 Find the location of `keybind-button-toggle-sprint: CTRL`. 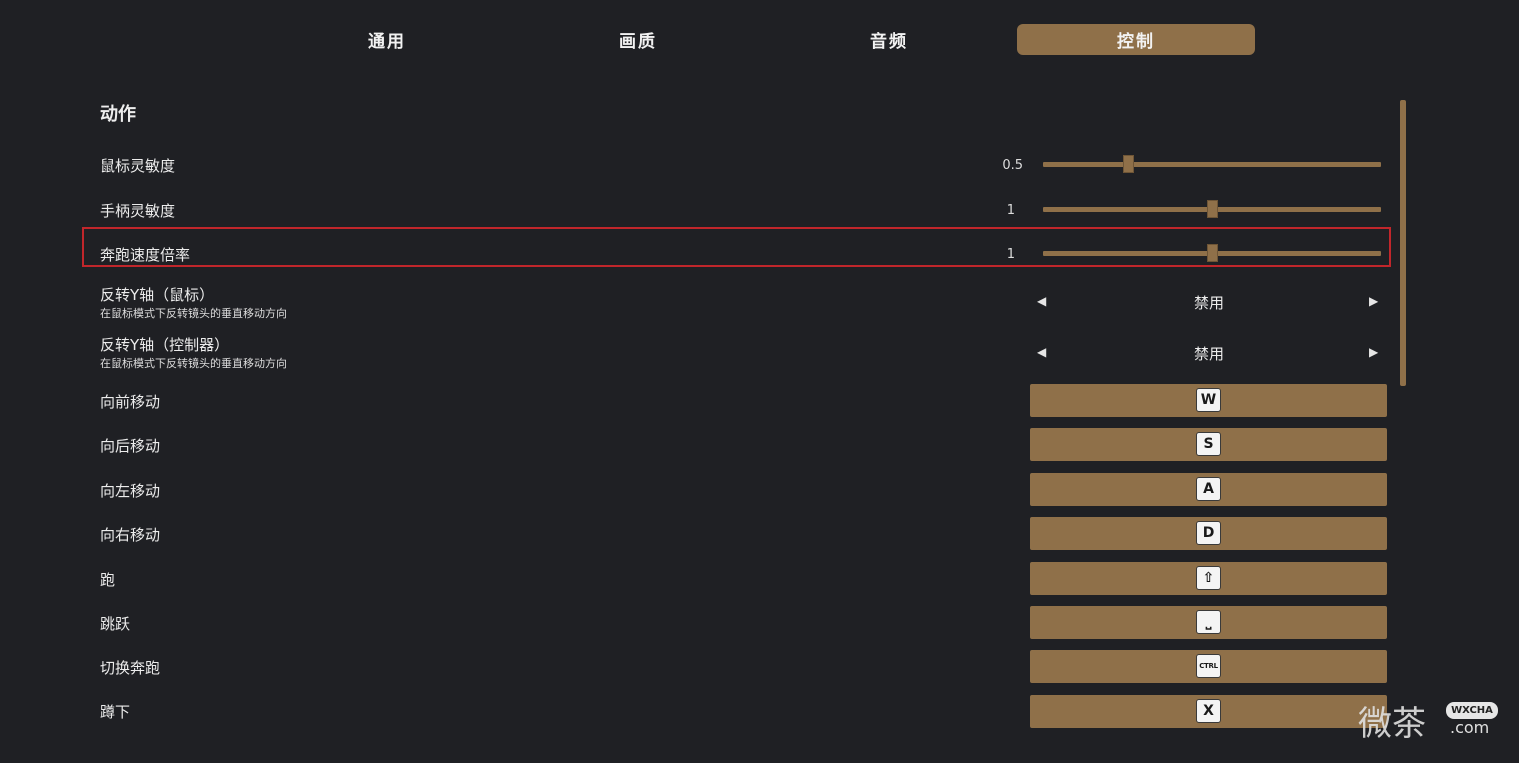

keybind-button-toggle-sprint: CTRL is located at coordinates (1208, 666).